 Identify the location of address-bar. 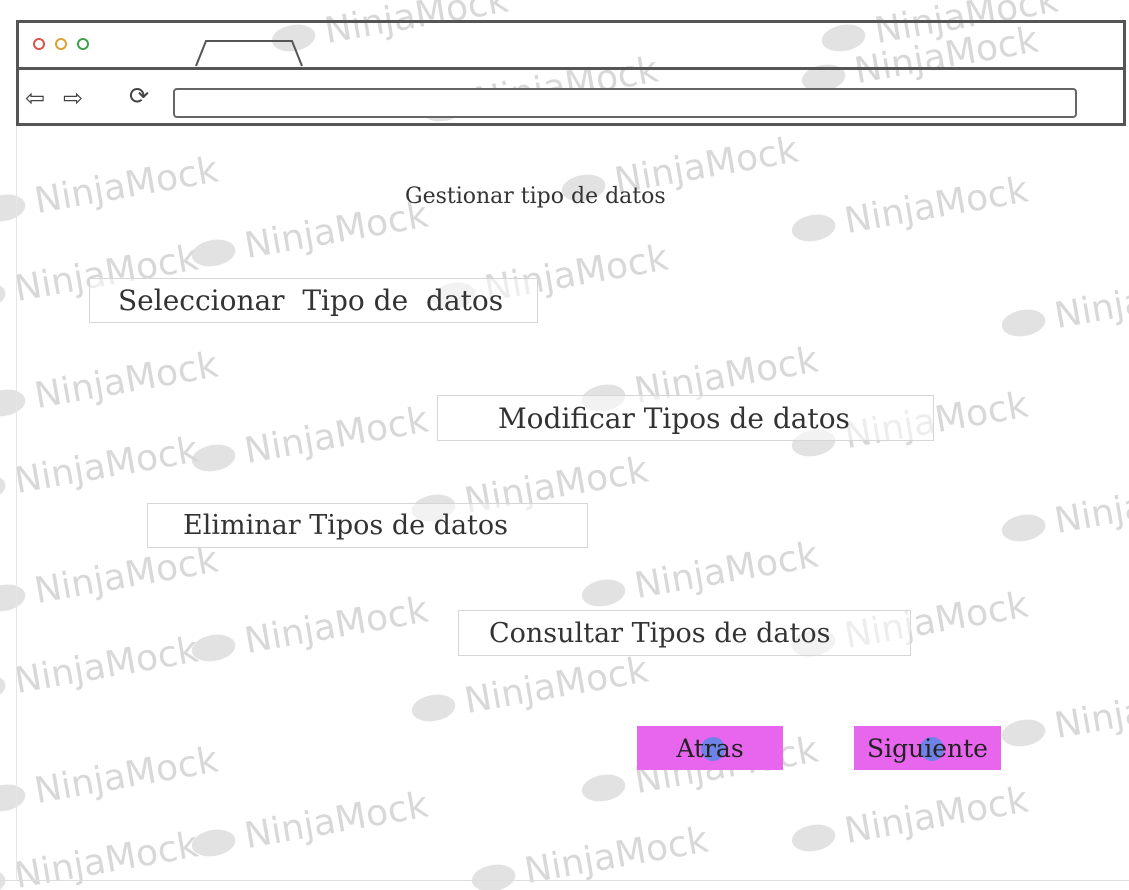
(625, 103).